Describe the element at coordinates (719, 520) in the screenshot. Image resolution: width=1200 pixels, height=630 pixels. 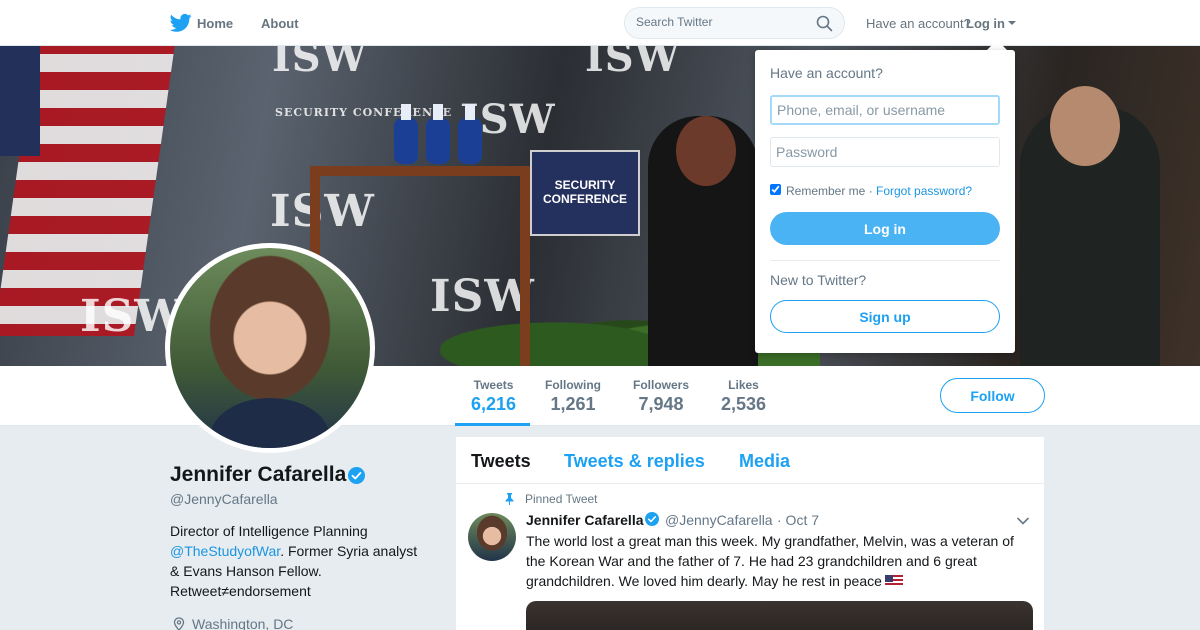
I see `tweet-author-handle: @JennyCafarella` at that location.